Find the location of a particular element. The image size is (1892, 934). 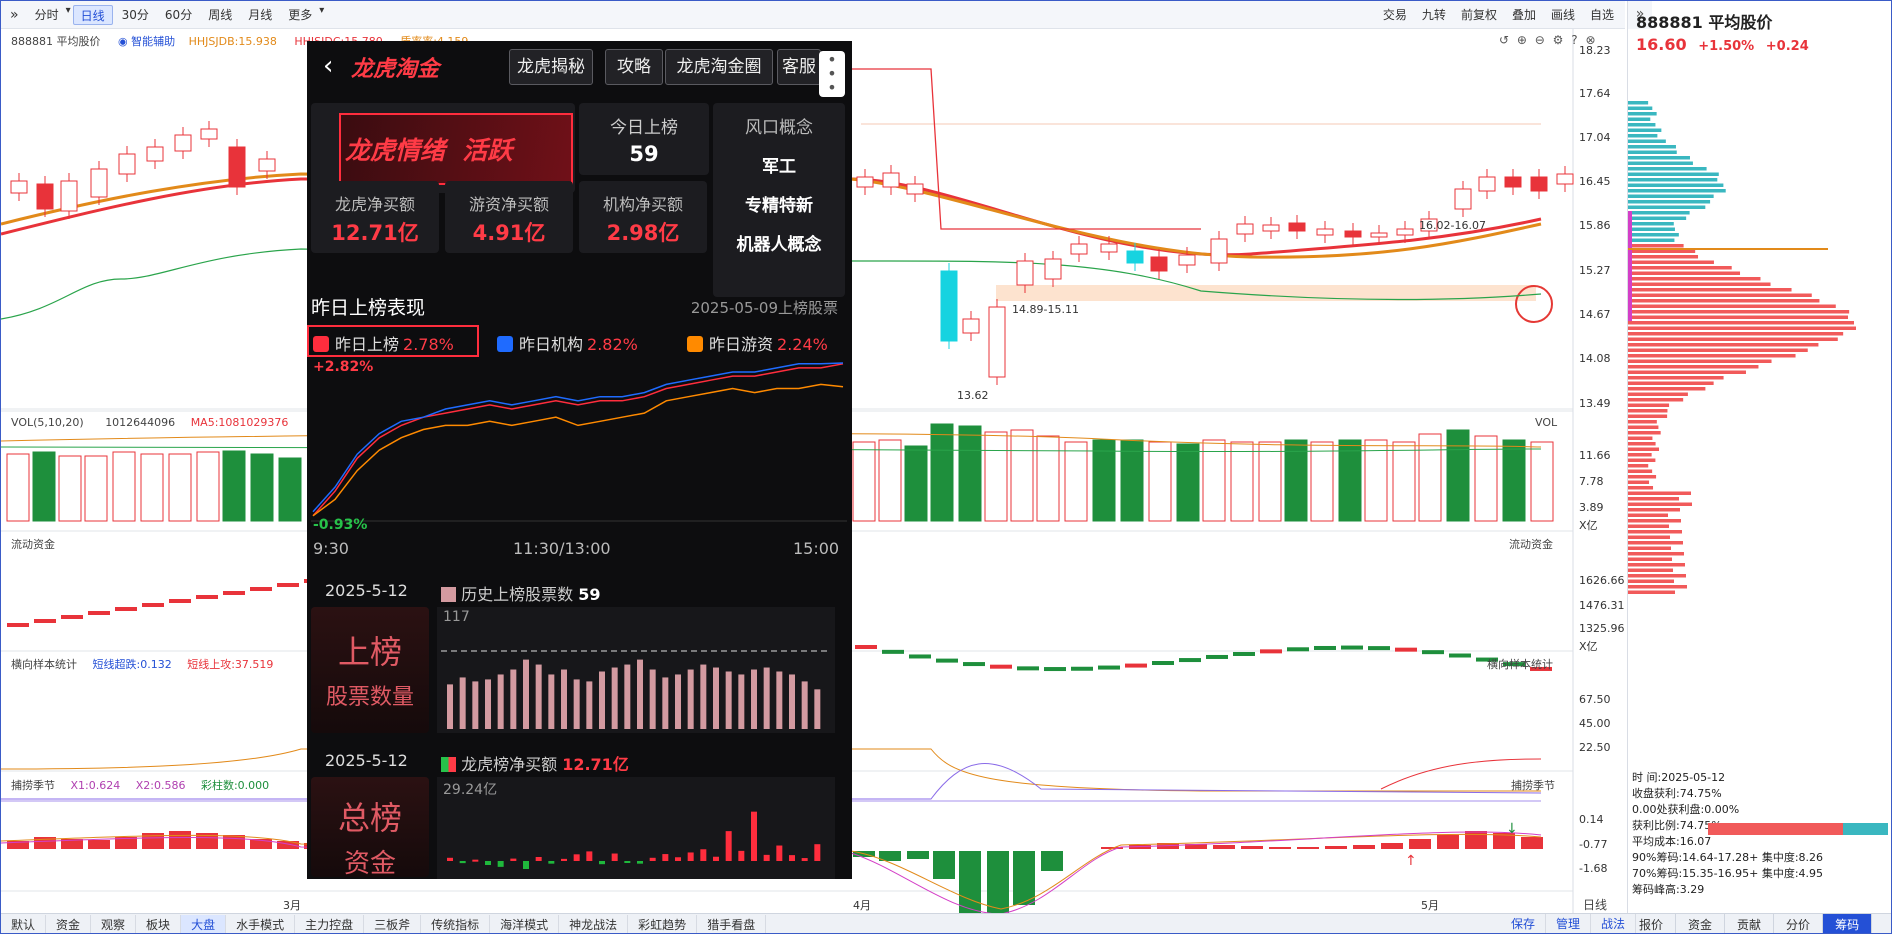

bottom-tab-1: 资金 is located at coordinates (69, 923).